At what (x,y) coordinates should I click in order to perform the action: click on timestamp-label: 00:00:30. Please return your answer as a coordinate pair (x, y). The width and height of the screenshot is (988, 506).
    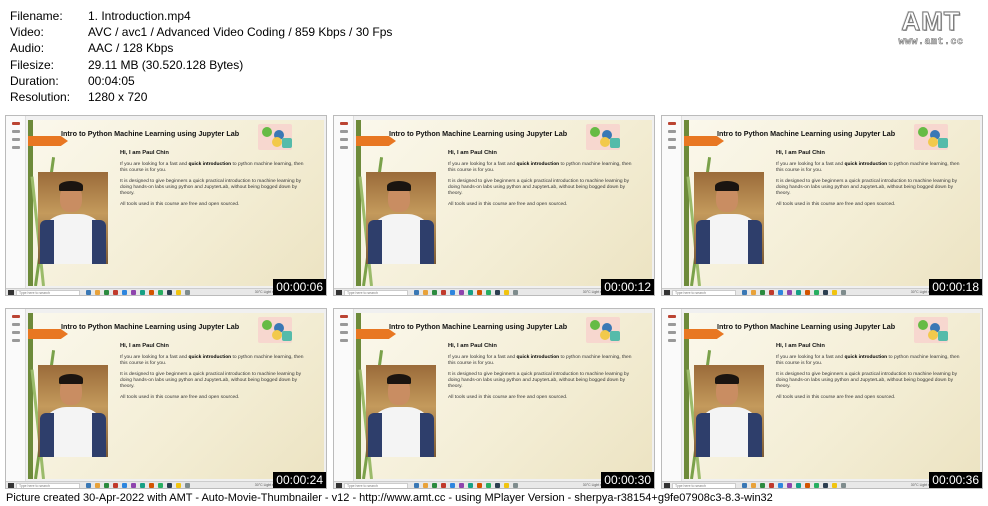
    Looking at the image, I should click on (627, 480).